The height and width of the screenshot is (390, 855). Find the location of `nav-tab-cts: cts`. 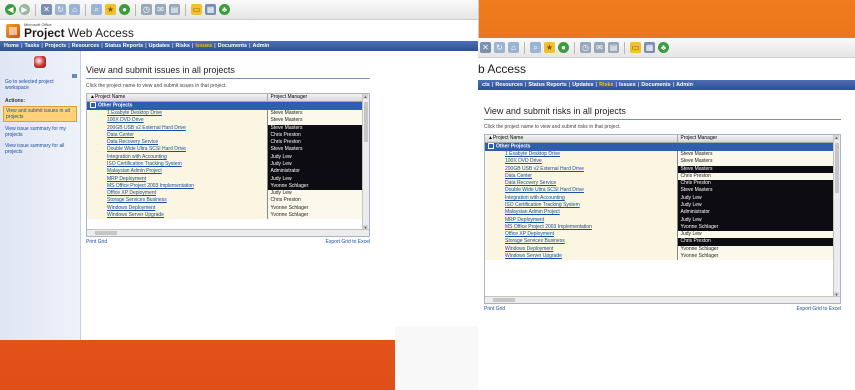

nav-tab-cts: cts is located at coordinates (486, 85).